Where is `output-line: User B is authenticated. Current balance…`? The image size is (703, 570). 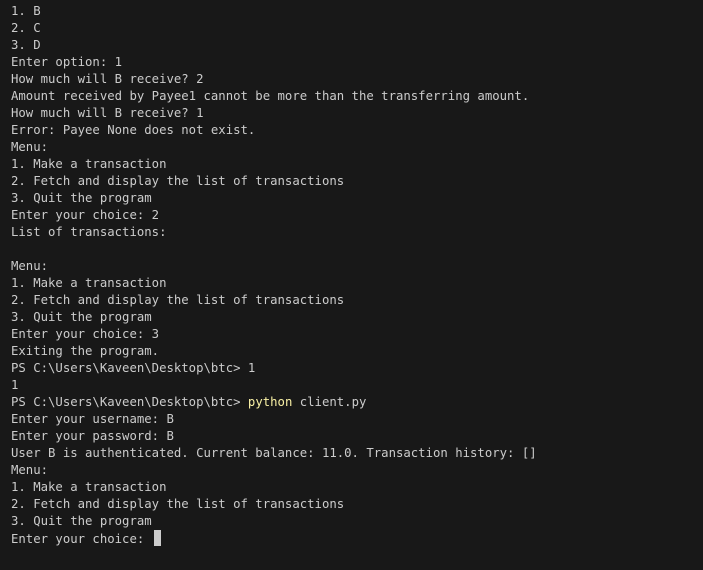 output-line: User B is authenticated. Current balance… is located at coordinates (274, 453).